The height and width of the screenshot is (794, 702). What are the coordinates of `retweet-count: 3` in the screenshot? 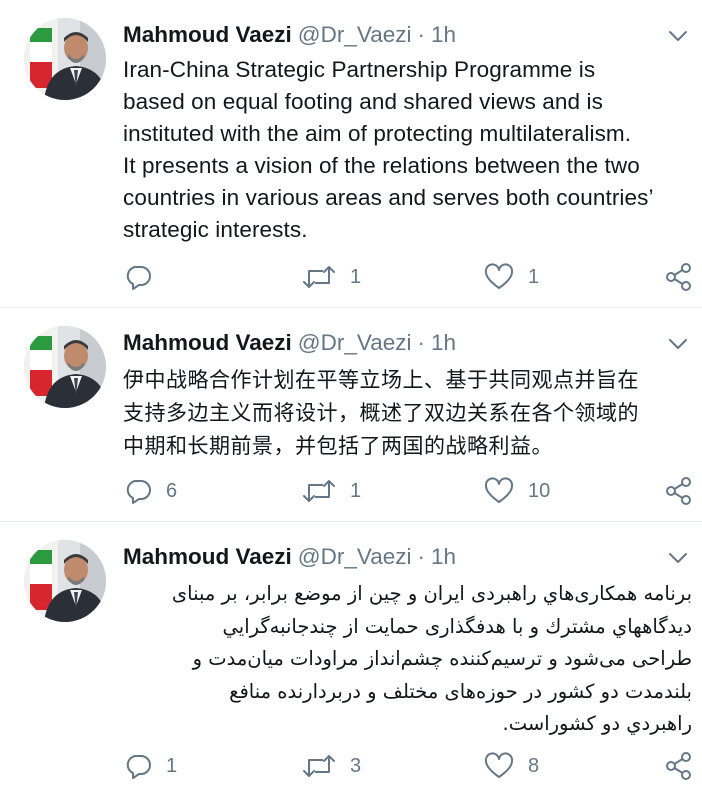 It's located at (356, 766).